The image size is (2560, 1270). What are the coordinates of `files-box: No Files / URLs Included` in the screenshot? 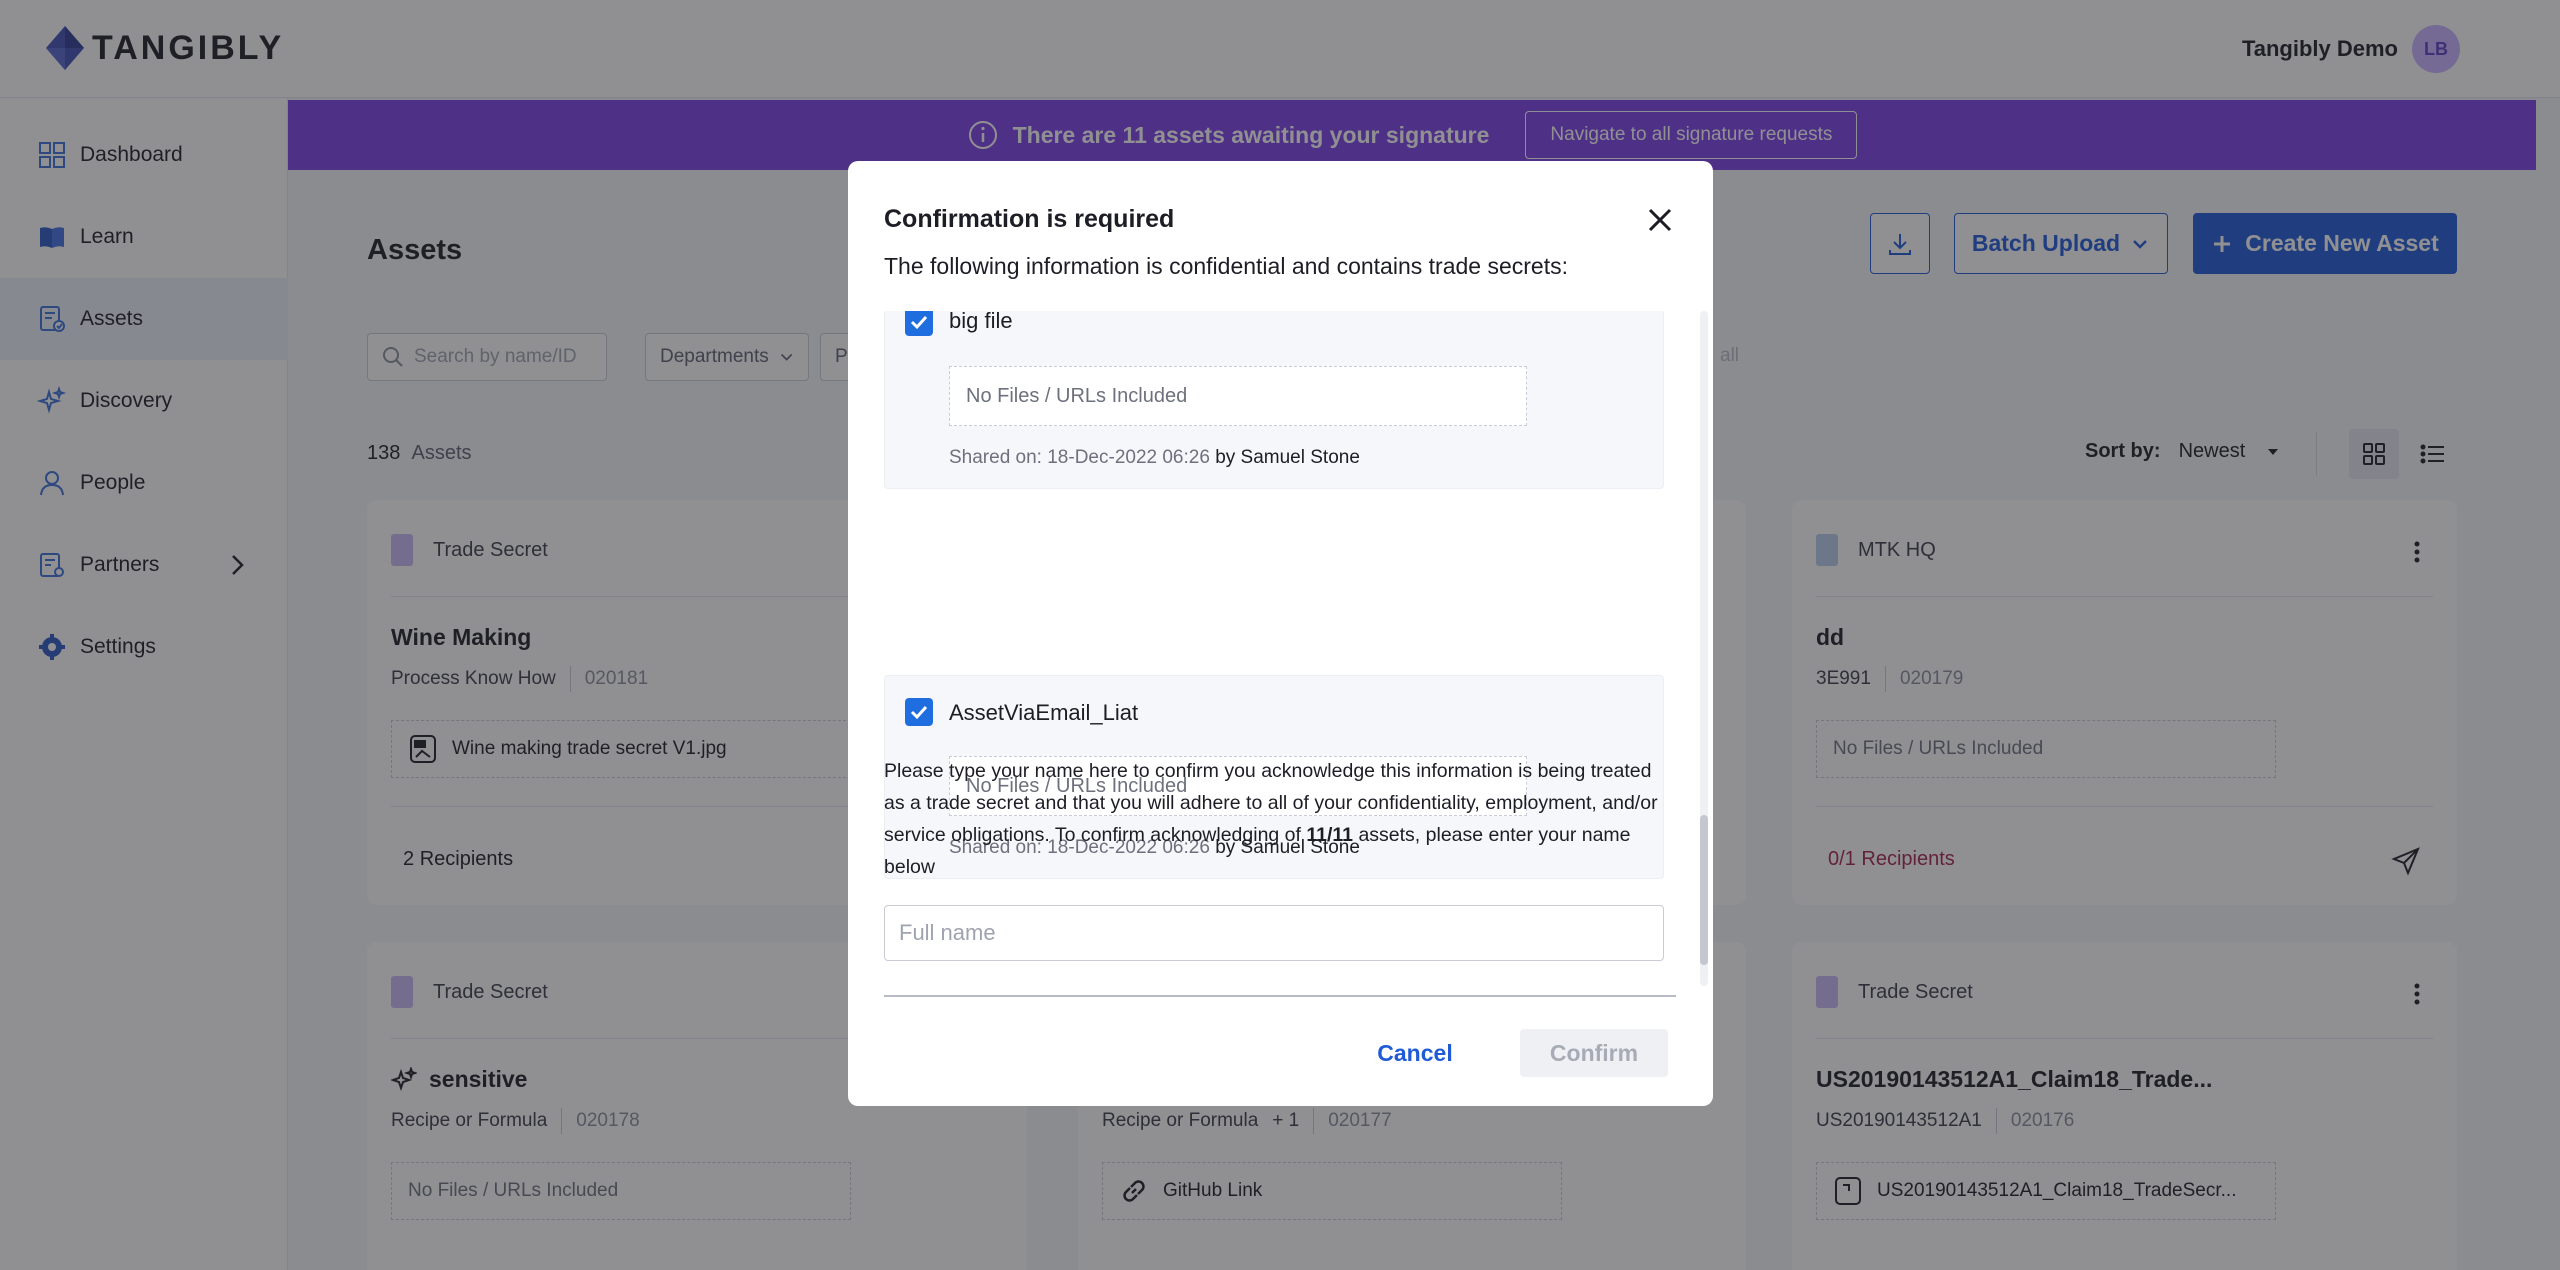 It's located at (1238, 396).